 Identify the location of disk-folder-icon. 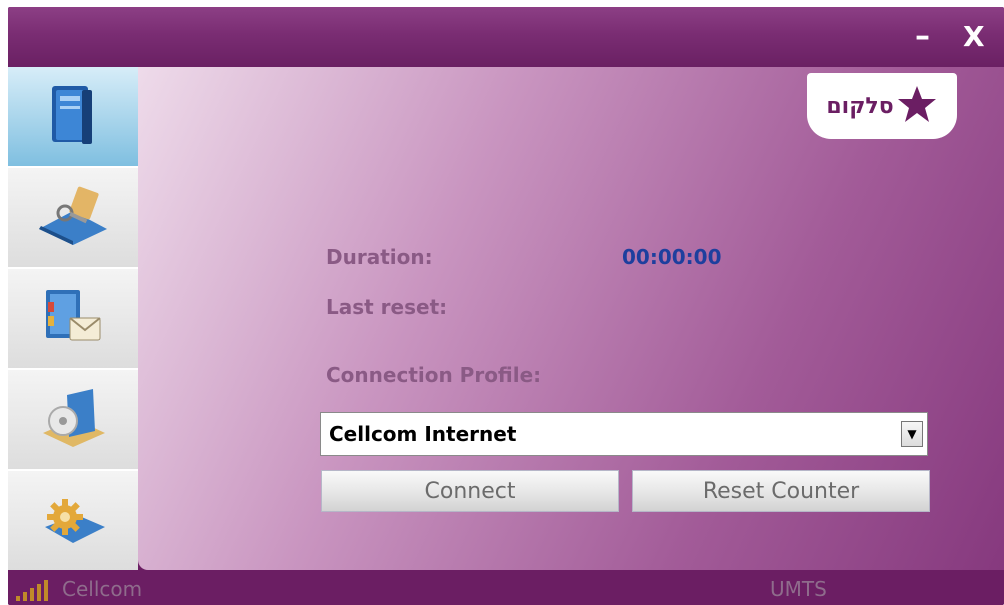
(73, 420).